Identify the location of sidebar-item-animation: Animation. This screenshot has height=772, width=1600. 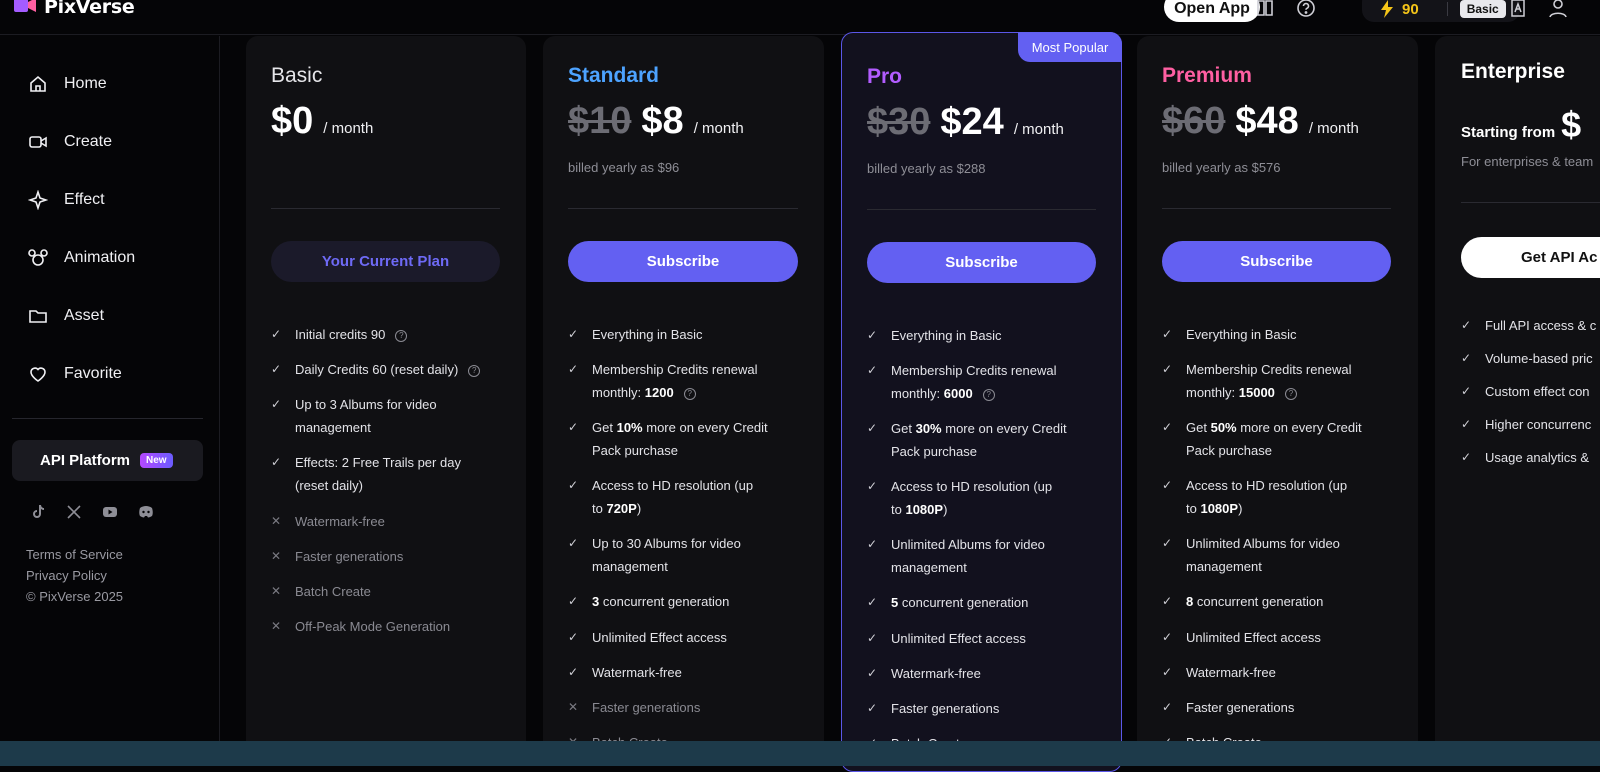
(81, 258).